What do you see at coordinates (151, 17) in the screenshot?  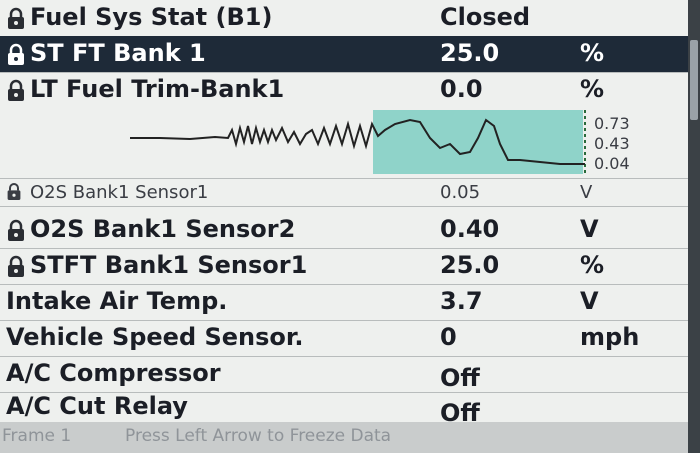 I see `pid-name: Fuel Sys Stat (B1)` at bounding box center [151, 17].